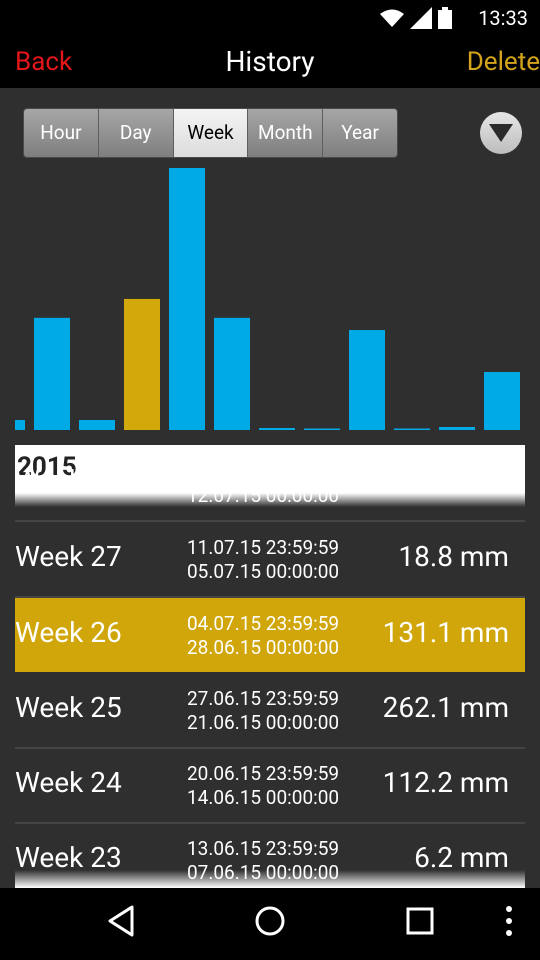 This screenshot has height=960, width=540. I want to click on chevron-down-icon, so click(501, 133).